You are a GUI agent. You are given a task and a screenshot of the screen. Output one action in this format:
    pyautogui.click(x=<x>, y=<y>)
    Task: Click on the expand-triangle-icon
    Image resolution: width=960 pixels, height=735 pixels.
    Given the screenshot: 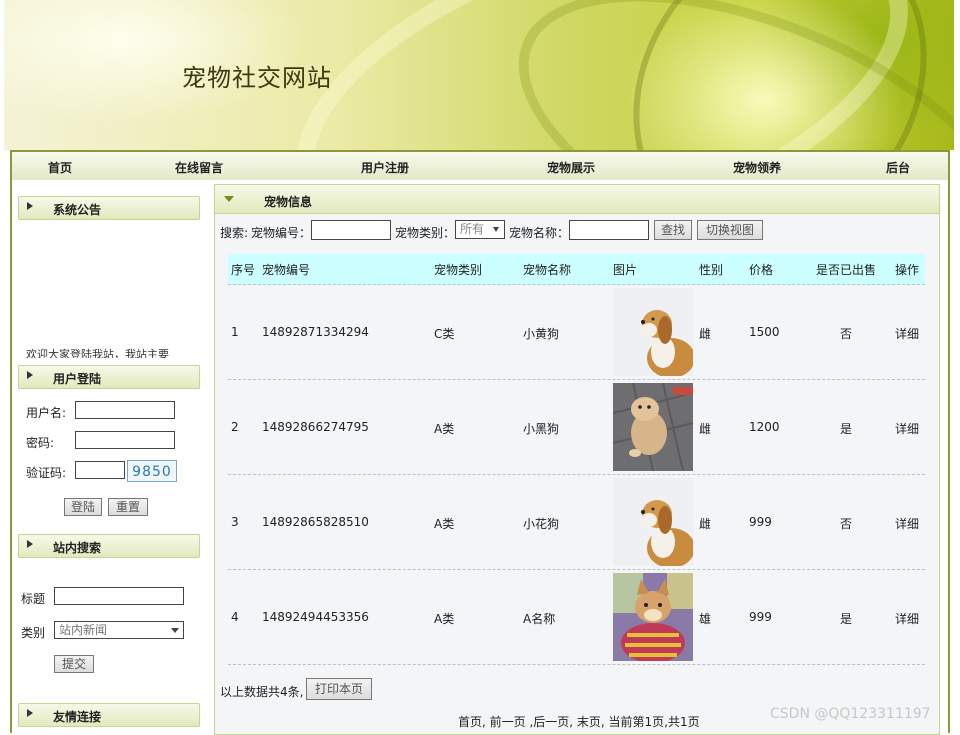 What is the action you would take?
    pyautogui.click(x=229, y=199)
    